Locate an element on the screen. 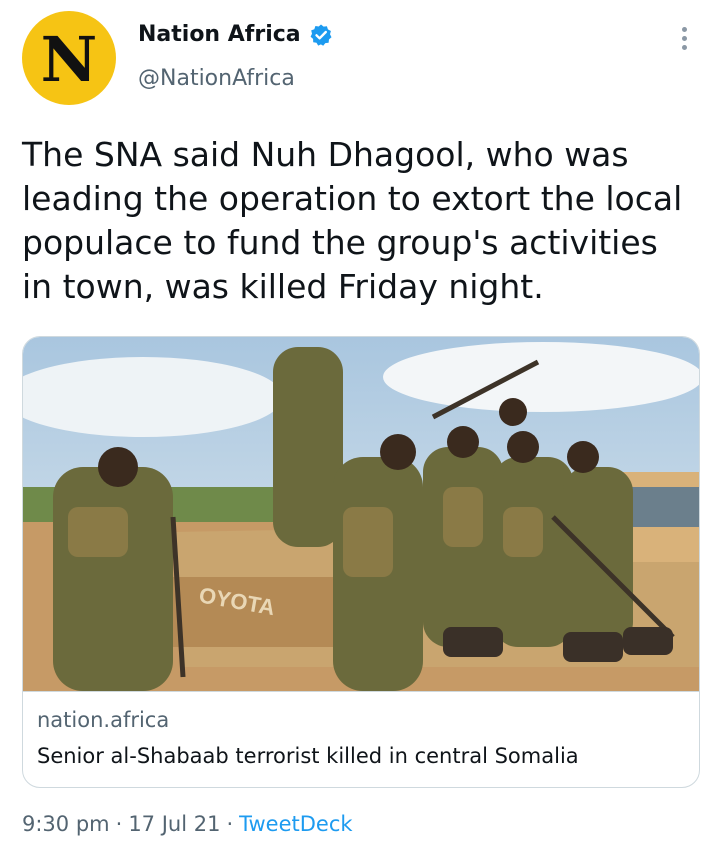  tweet-time: 9:30 pm is located at coordinates (66, 824).